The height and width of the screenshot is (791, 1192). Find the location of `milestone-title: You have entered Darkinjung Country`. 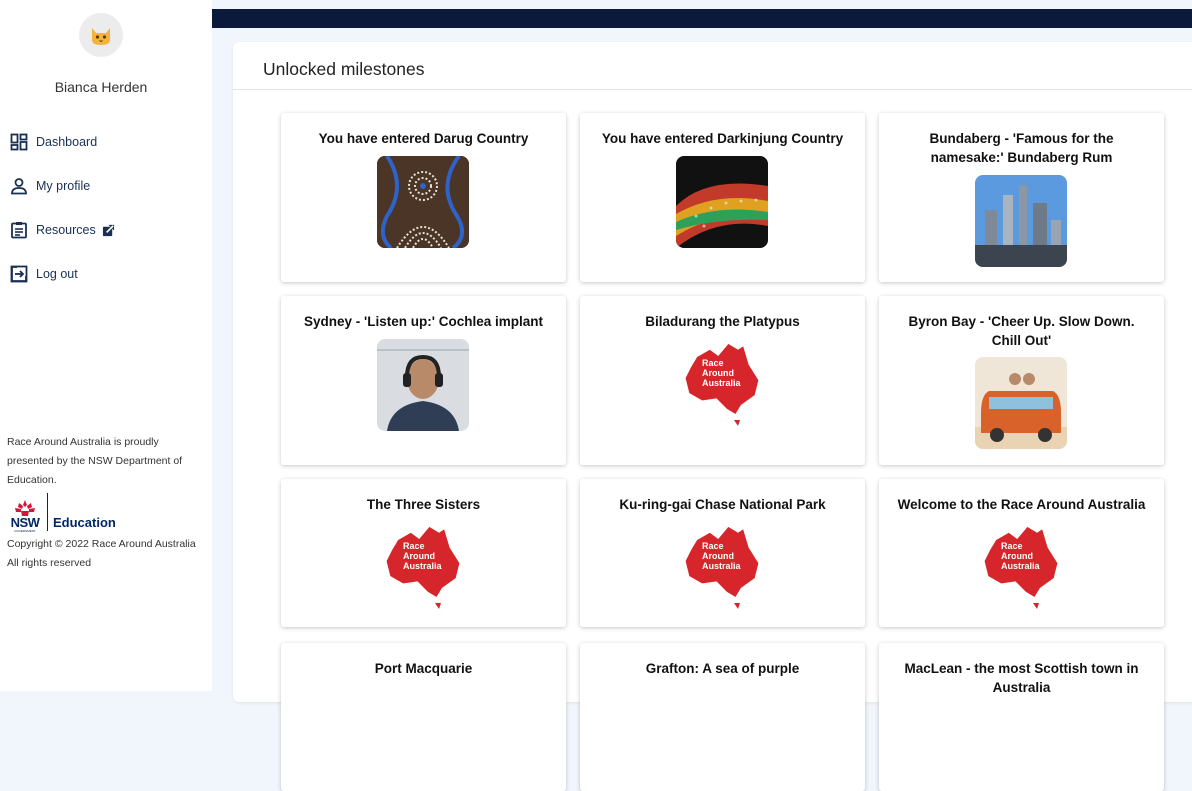

milestone-title: You have entered Darkinjung Country is located at coordinates (722, 138).